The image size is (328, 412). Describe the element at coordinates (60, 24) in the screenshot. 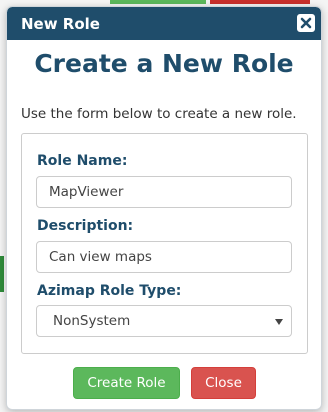

I see `dialog-title: New Role` at that location.